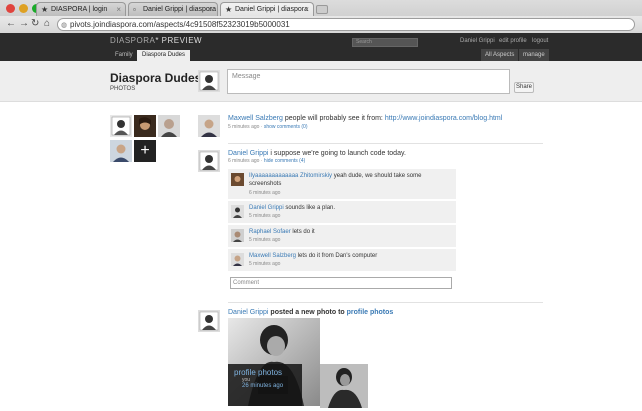 The image size is (642, 411). Describe the element at coordinates (173, 9) in the screenshot. I see `browser-tab-2: ▫ Daniel Grippi | diaspora ×` at that location.